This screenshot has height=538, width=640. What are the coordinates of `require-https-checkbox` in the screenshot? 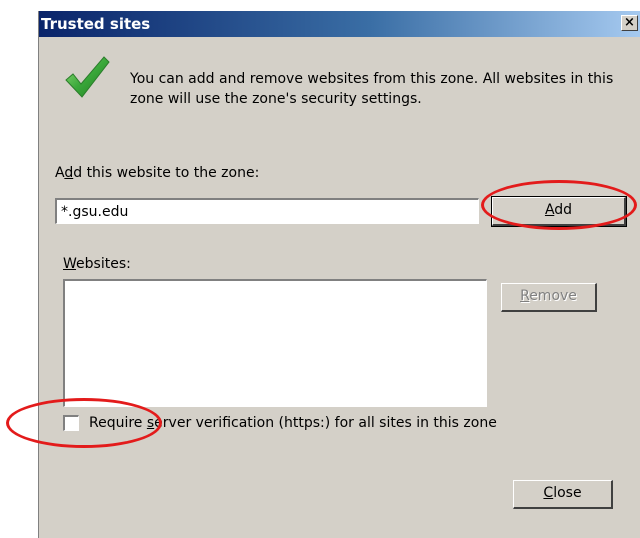 It's located at (71, 423).